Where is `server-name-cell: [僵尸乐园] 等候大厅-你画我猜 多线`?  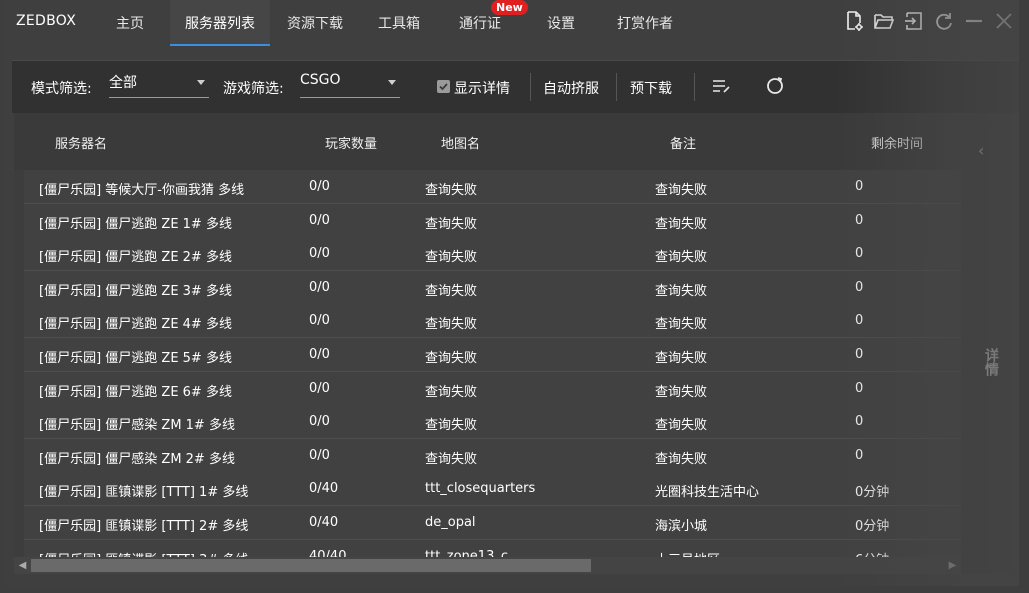
server-name-cell: [僵尸乐园] 等候大厅-你画我猜 多线 is located at coordinates (142, 190).